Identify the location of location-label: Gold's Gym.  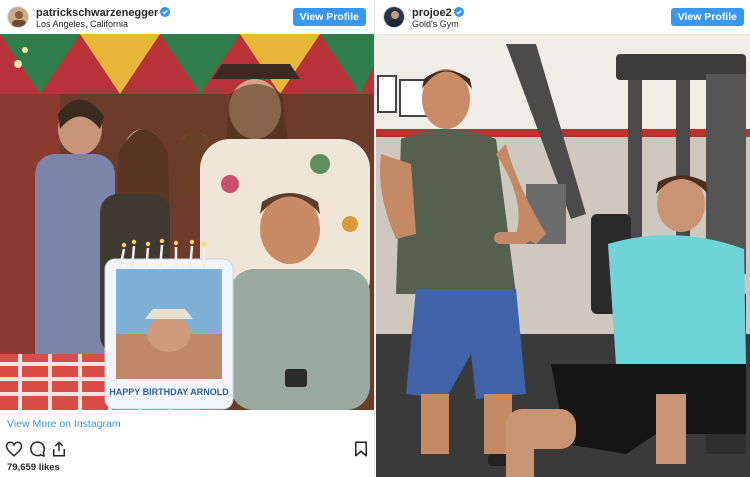
(435, 24).